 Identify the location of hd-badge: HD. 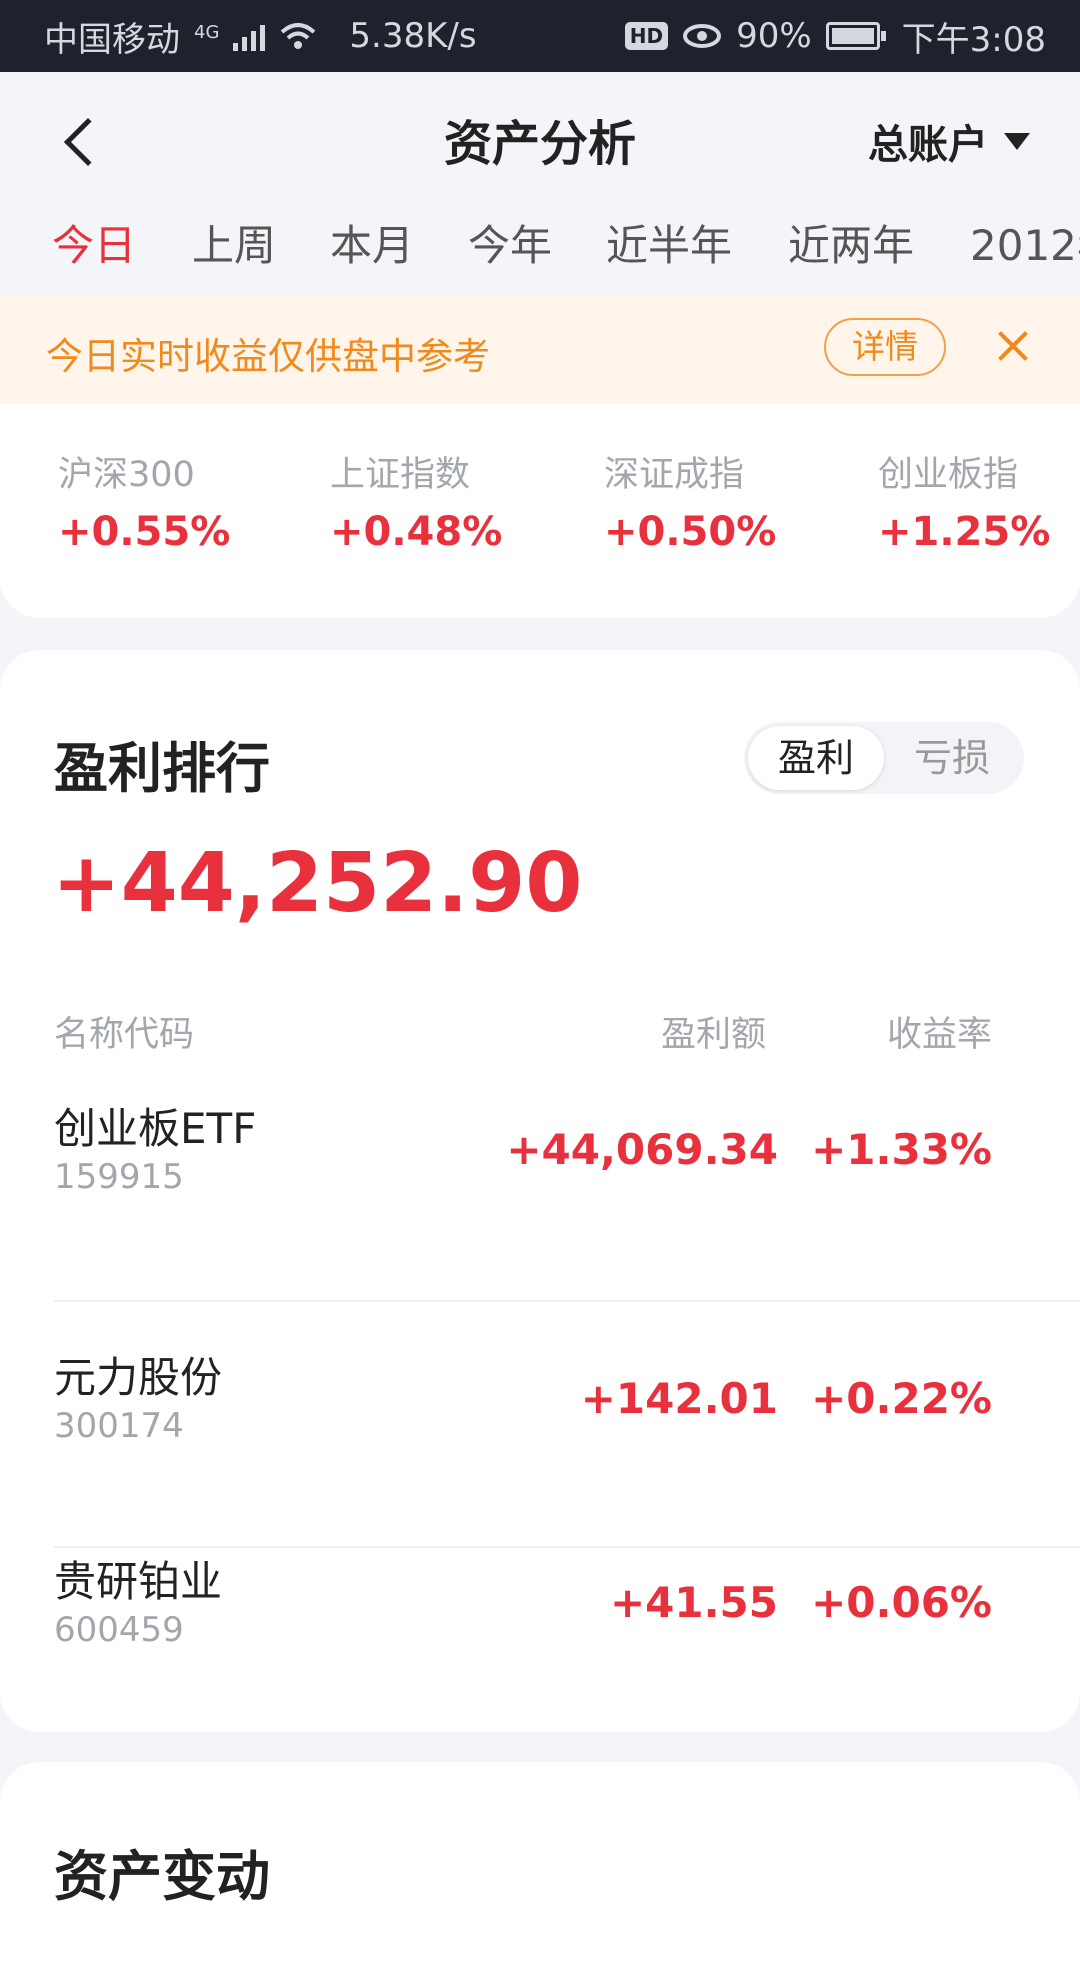
(646, 36).